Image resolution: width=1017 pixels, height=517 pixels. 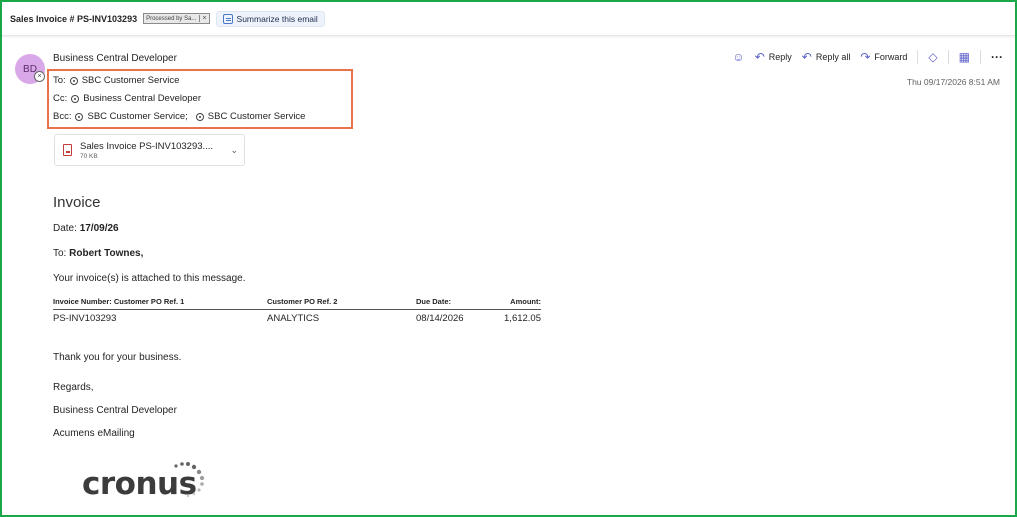 I want to click on signature-name: Business Central Developer, so click(x=115, y=410).